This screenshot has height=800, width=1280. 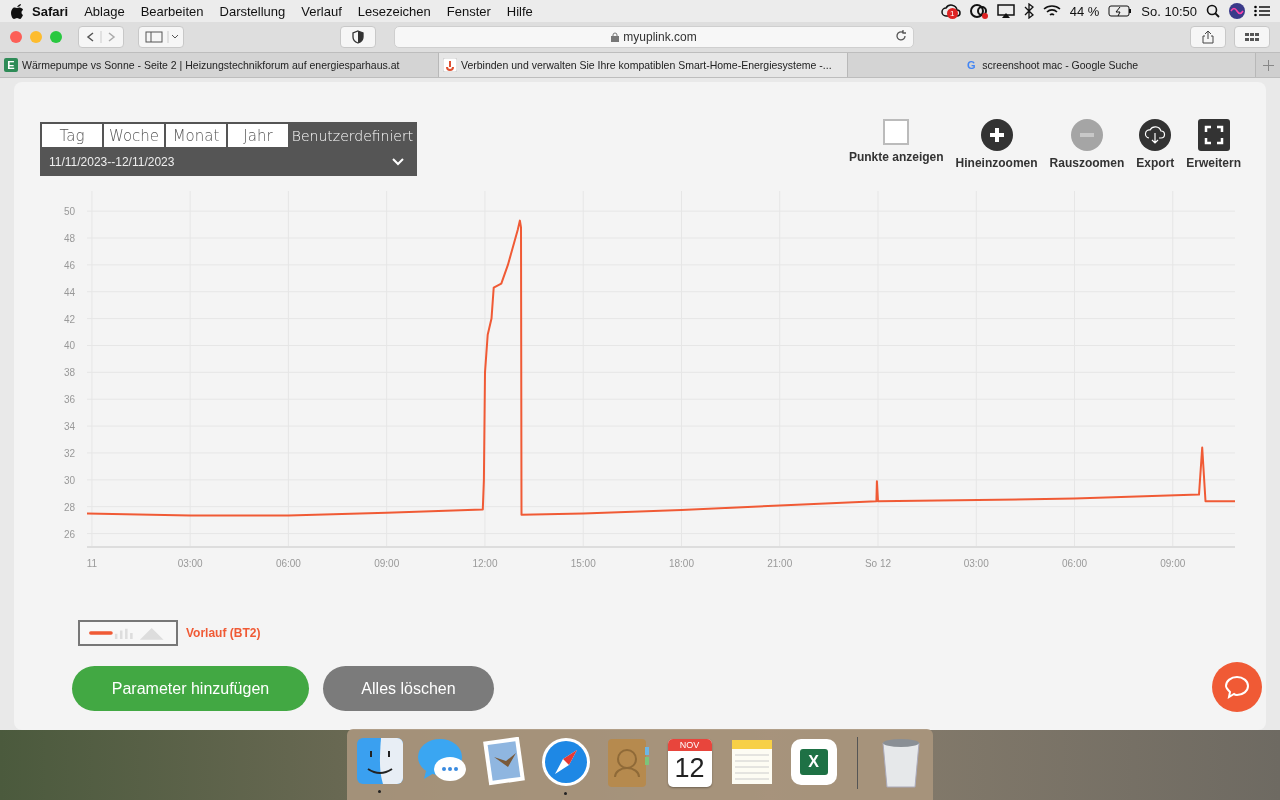 I want to click on y-tick-label: 44, so click(x=69, y=292).